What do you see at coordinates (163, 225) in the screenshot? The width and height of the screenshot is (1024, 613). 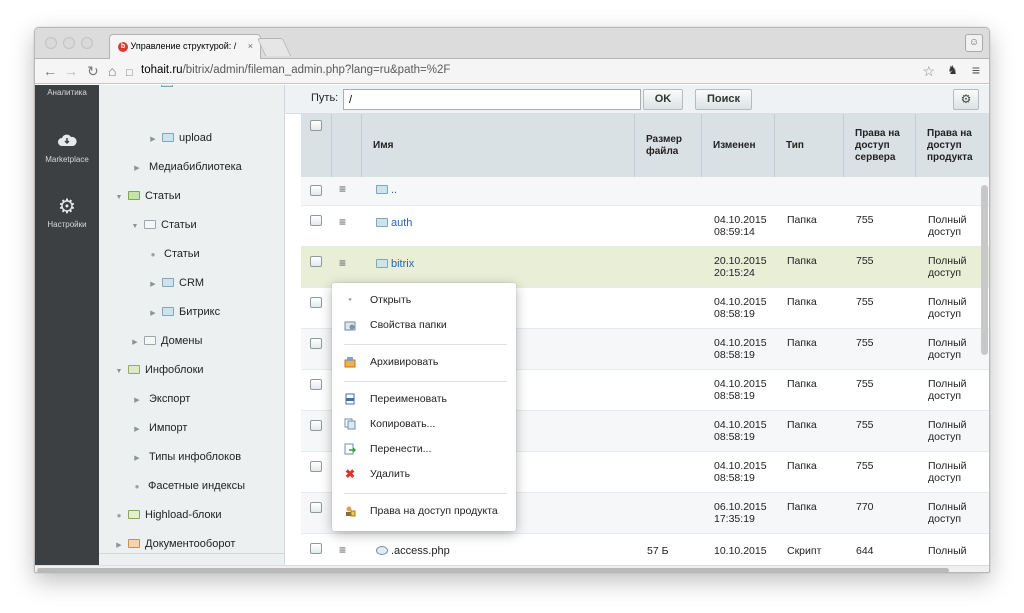 I see `tree-item-articles: ▼ Статьи` at bounding box center [163, 225].